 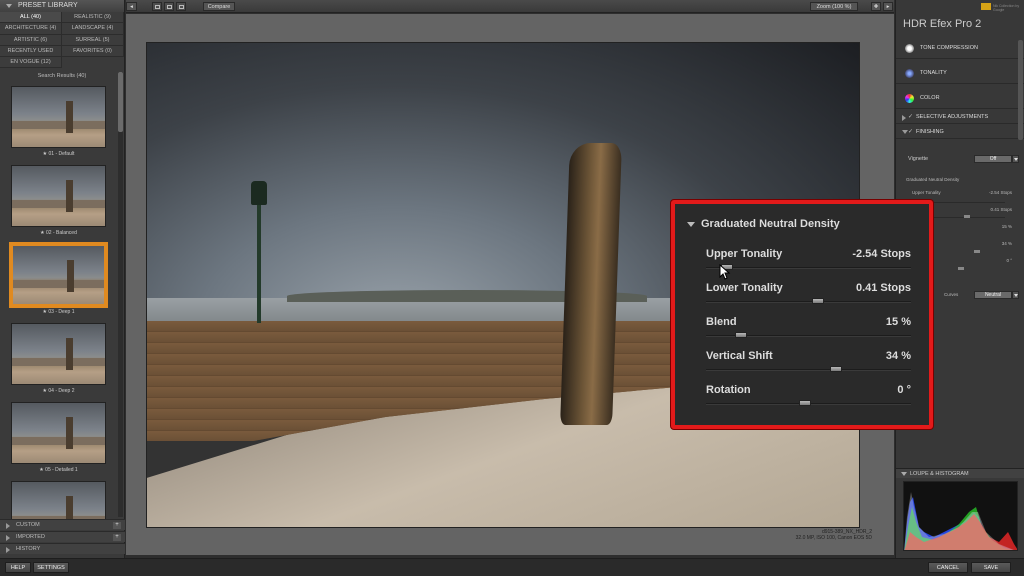 I want to click on category-favorites: FAVORITES (0), so click(x=93, y=51).